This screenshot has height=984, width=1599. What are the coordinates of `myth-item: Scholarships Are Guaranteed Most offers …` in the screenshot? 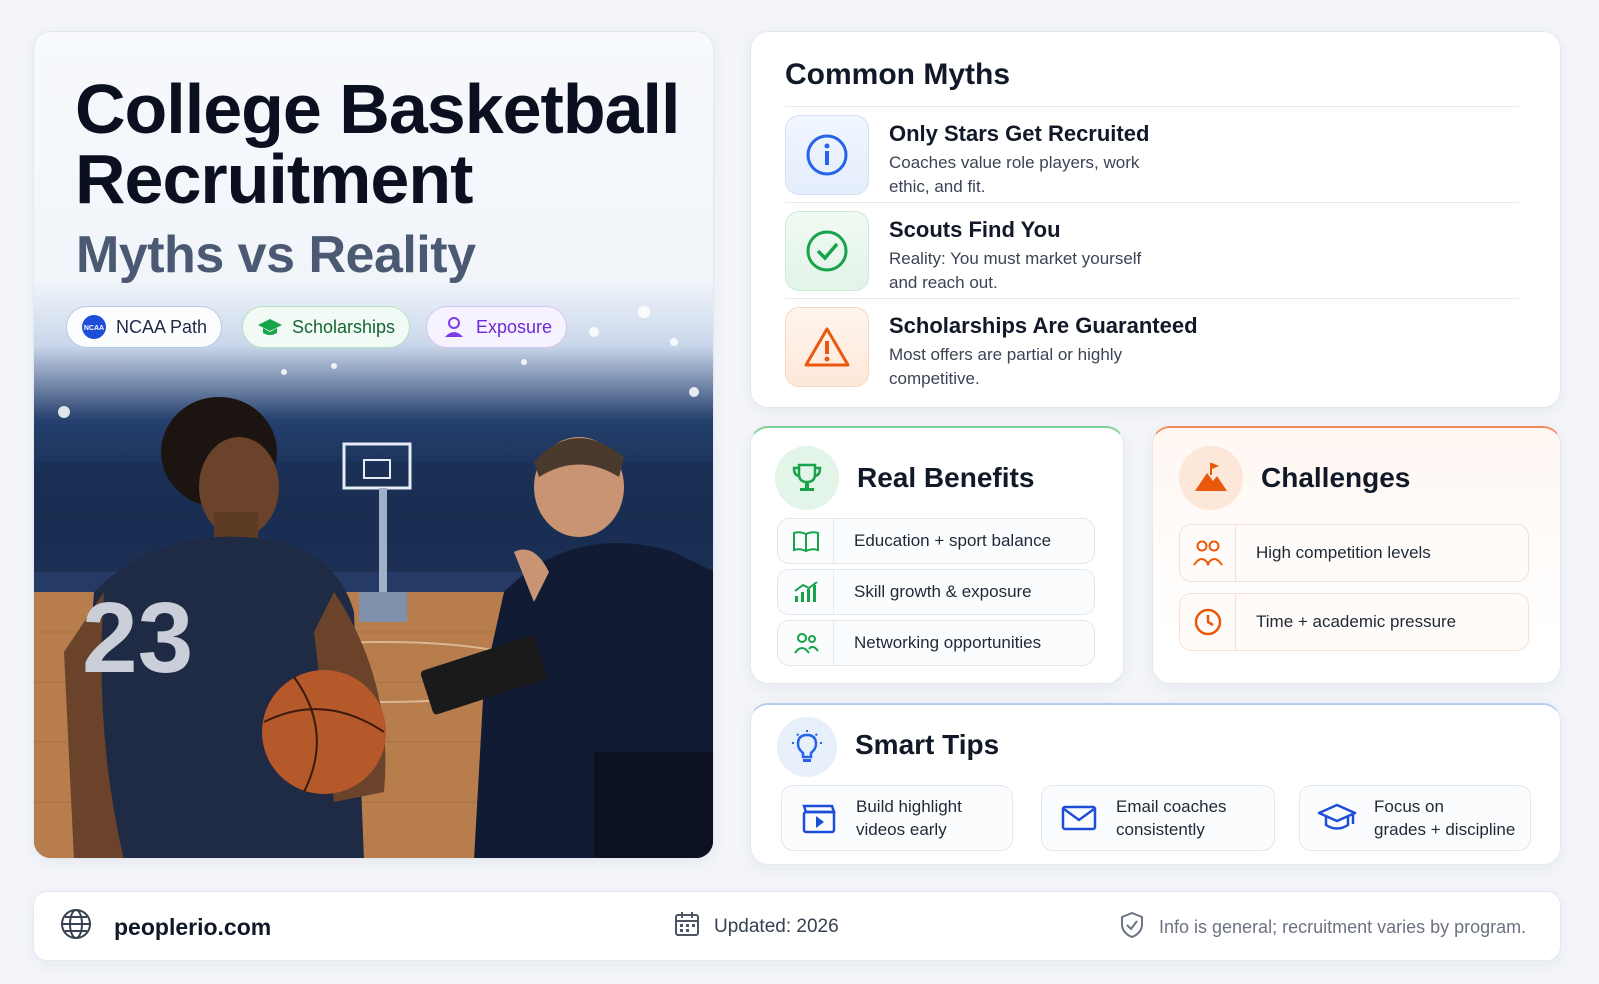 It's located at (1152, 346).